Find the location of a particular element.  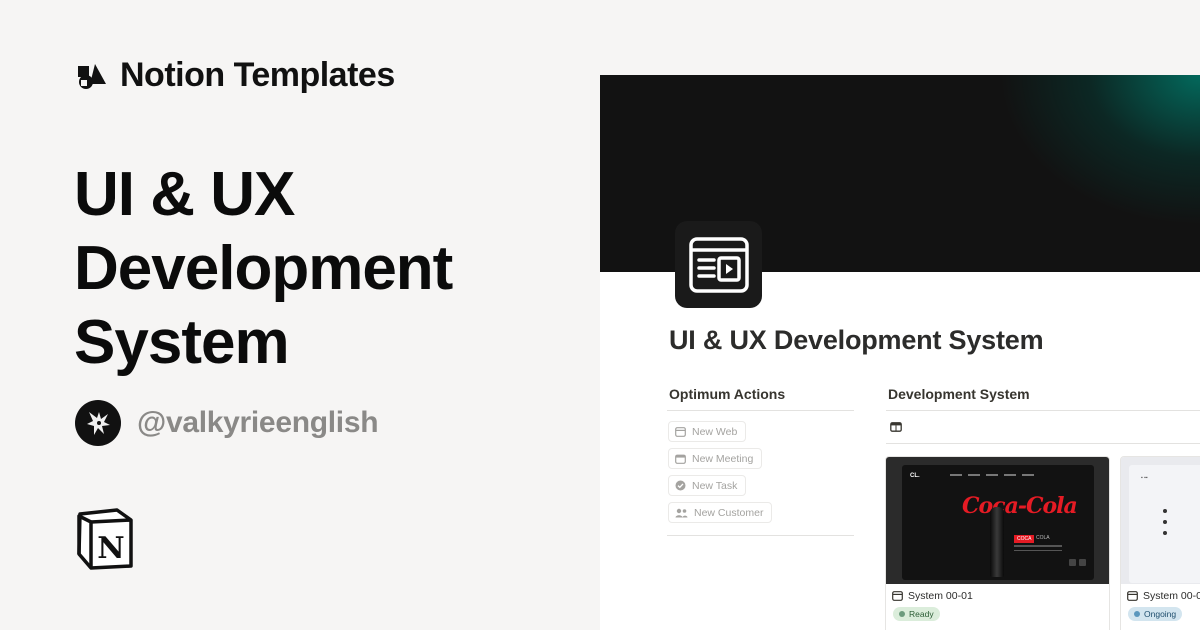

shapes-icon is located at coordinates (92, 76).